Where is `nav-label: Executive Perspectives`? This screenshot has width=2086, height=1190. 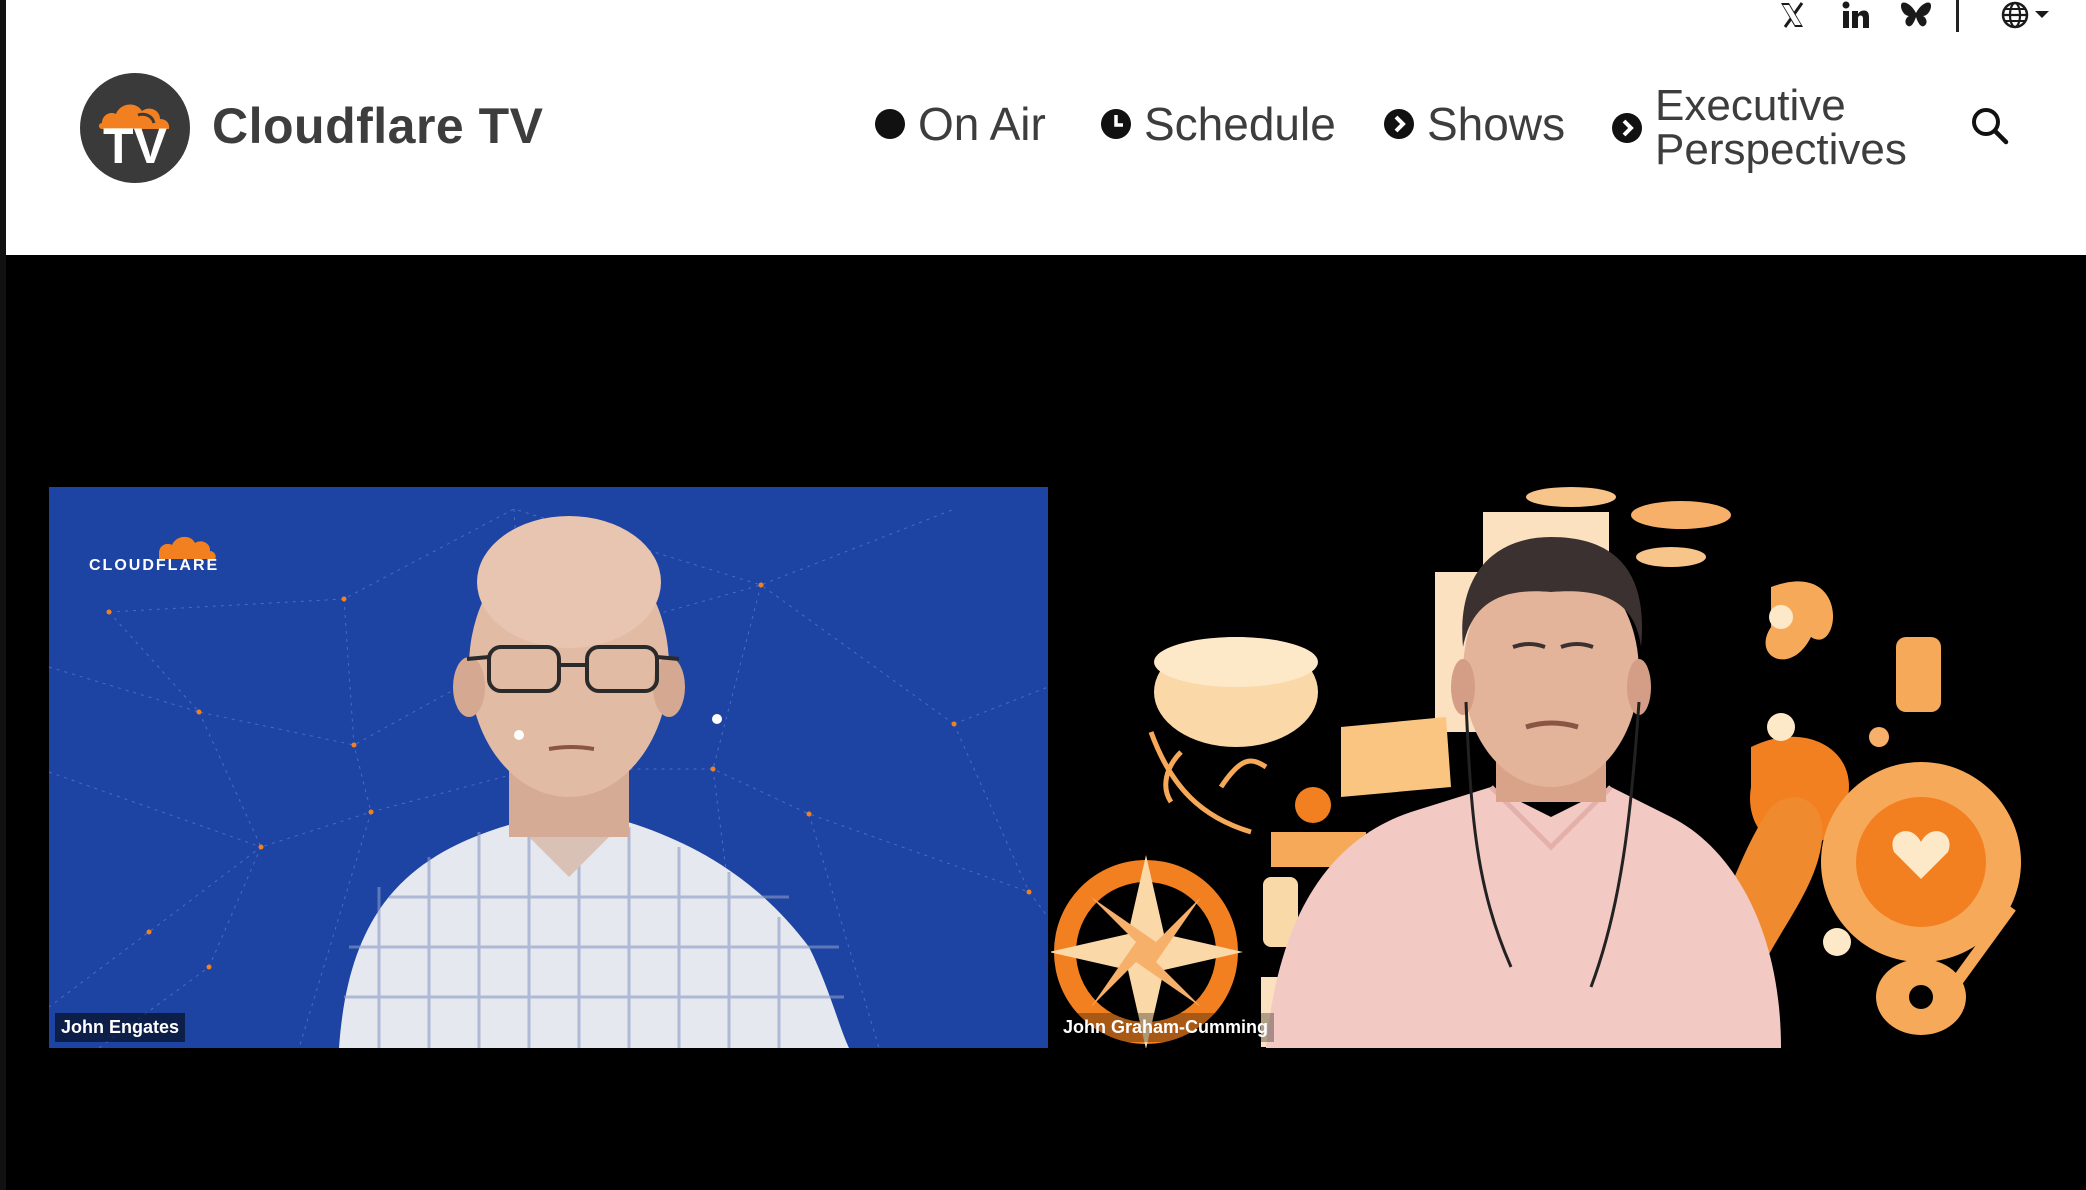 nav-label: Executive Perspectives is located at coordinates (1781, 128).